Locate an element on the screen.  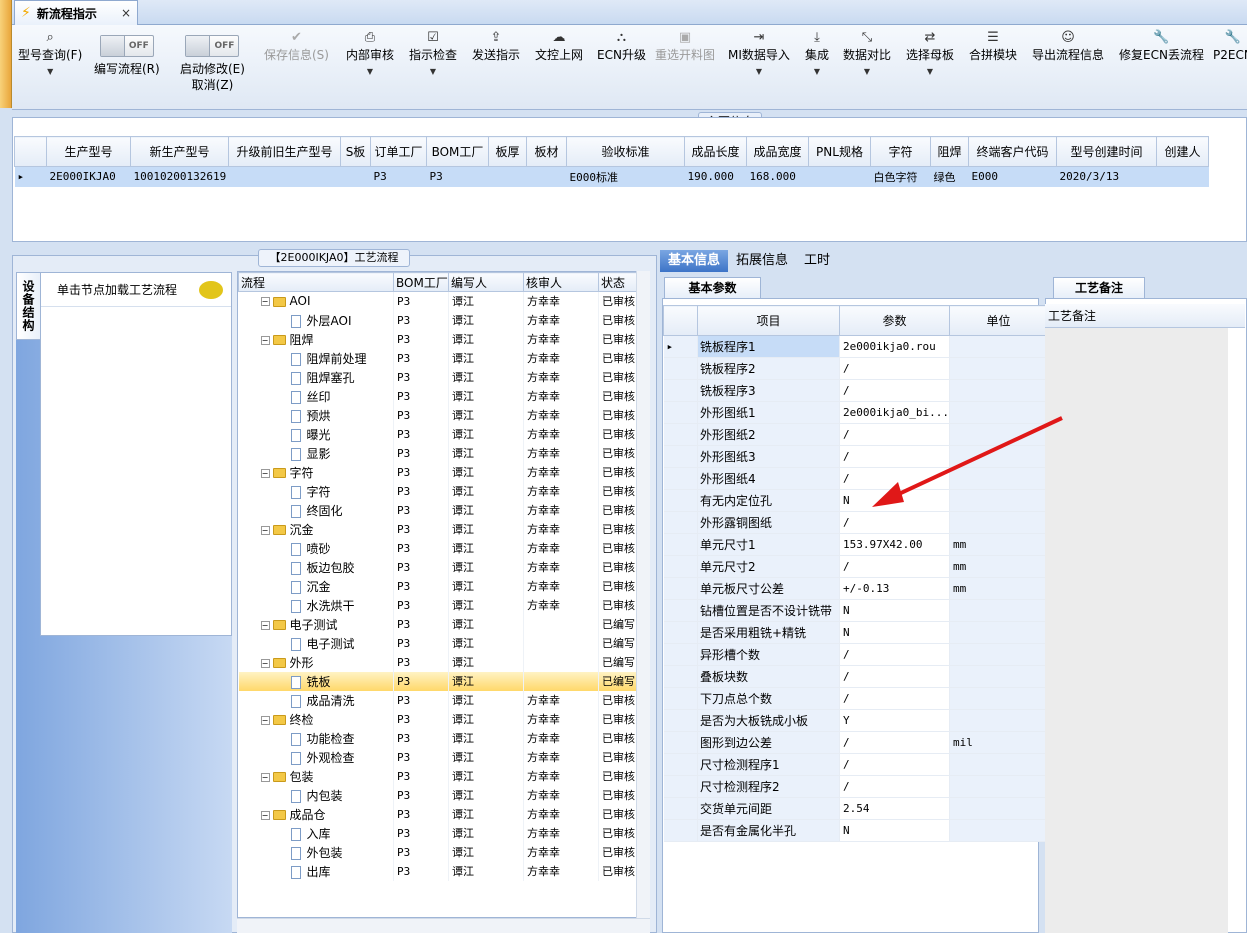
table-cell: 2E000IKJA0 is located at coordinates (88, 176).